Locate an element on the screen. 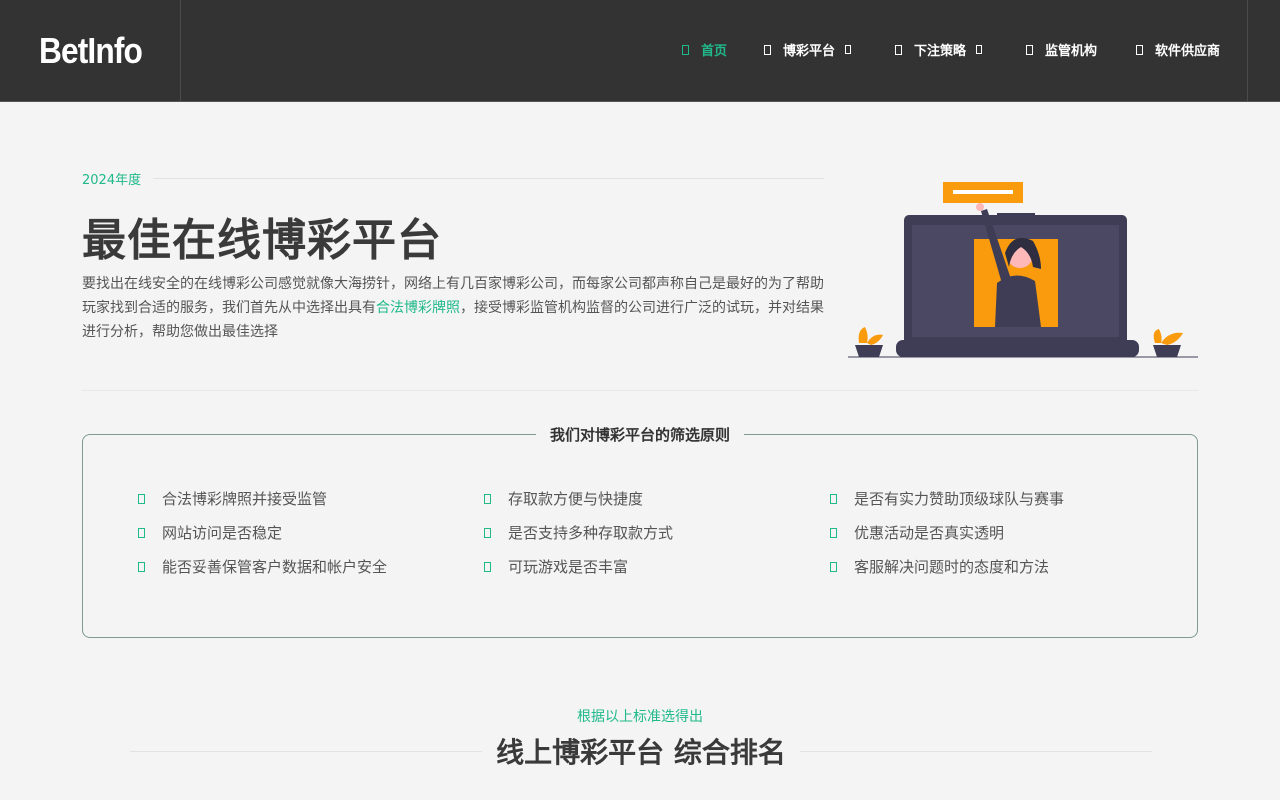 This screenshot has height=800, width=1280. section-divider is located at coordinates (640, 390).